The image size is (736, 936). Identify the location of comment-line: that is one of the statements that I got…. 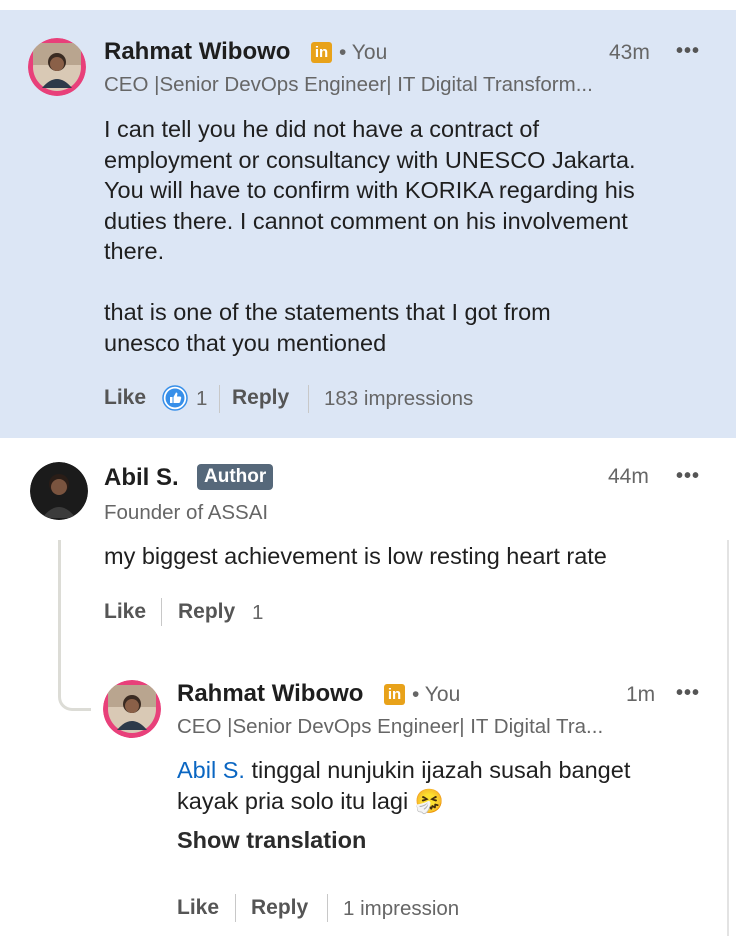
(327, 312).